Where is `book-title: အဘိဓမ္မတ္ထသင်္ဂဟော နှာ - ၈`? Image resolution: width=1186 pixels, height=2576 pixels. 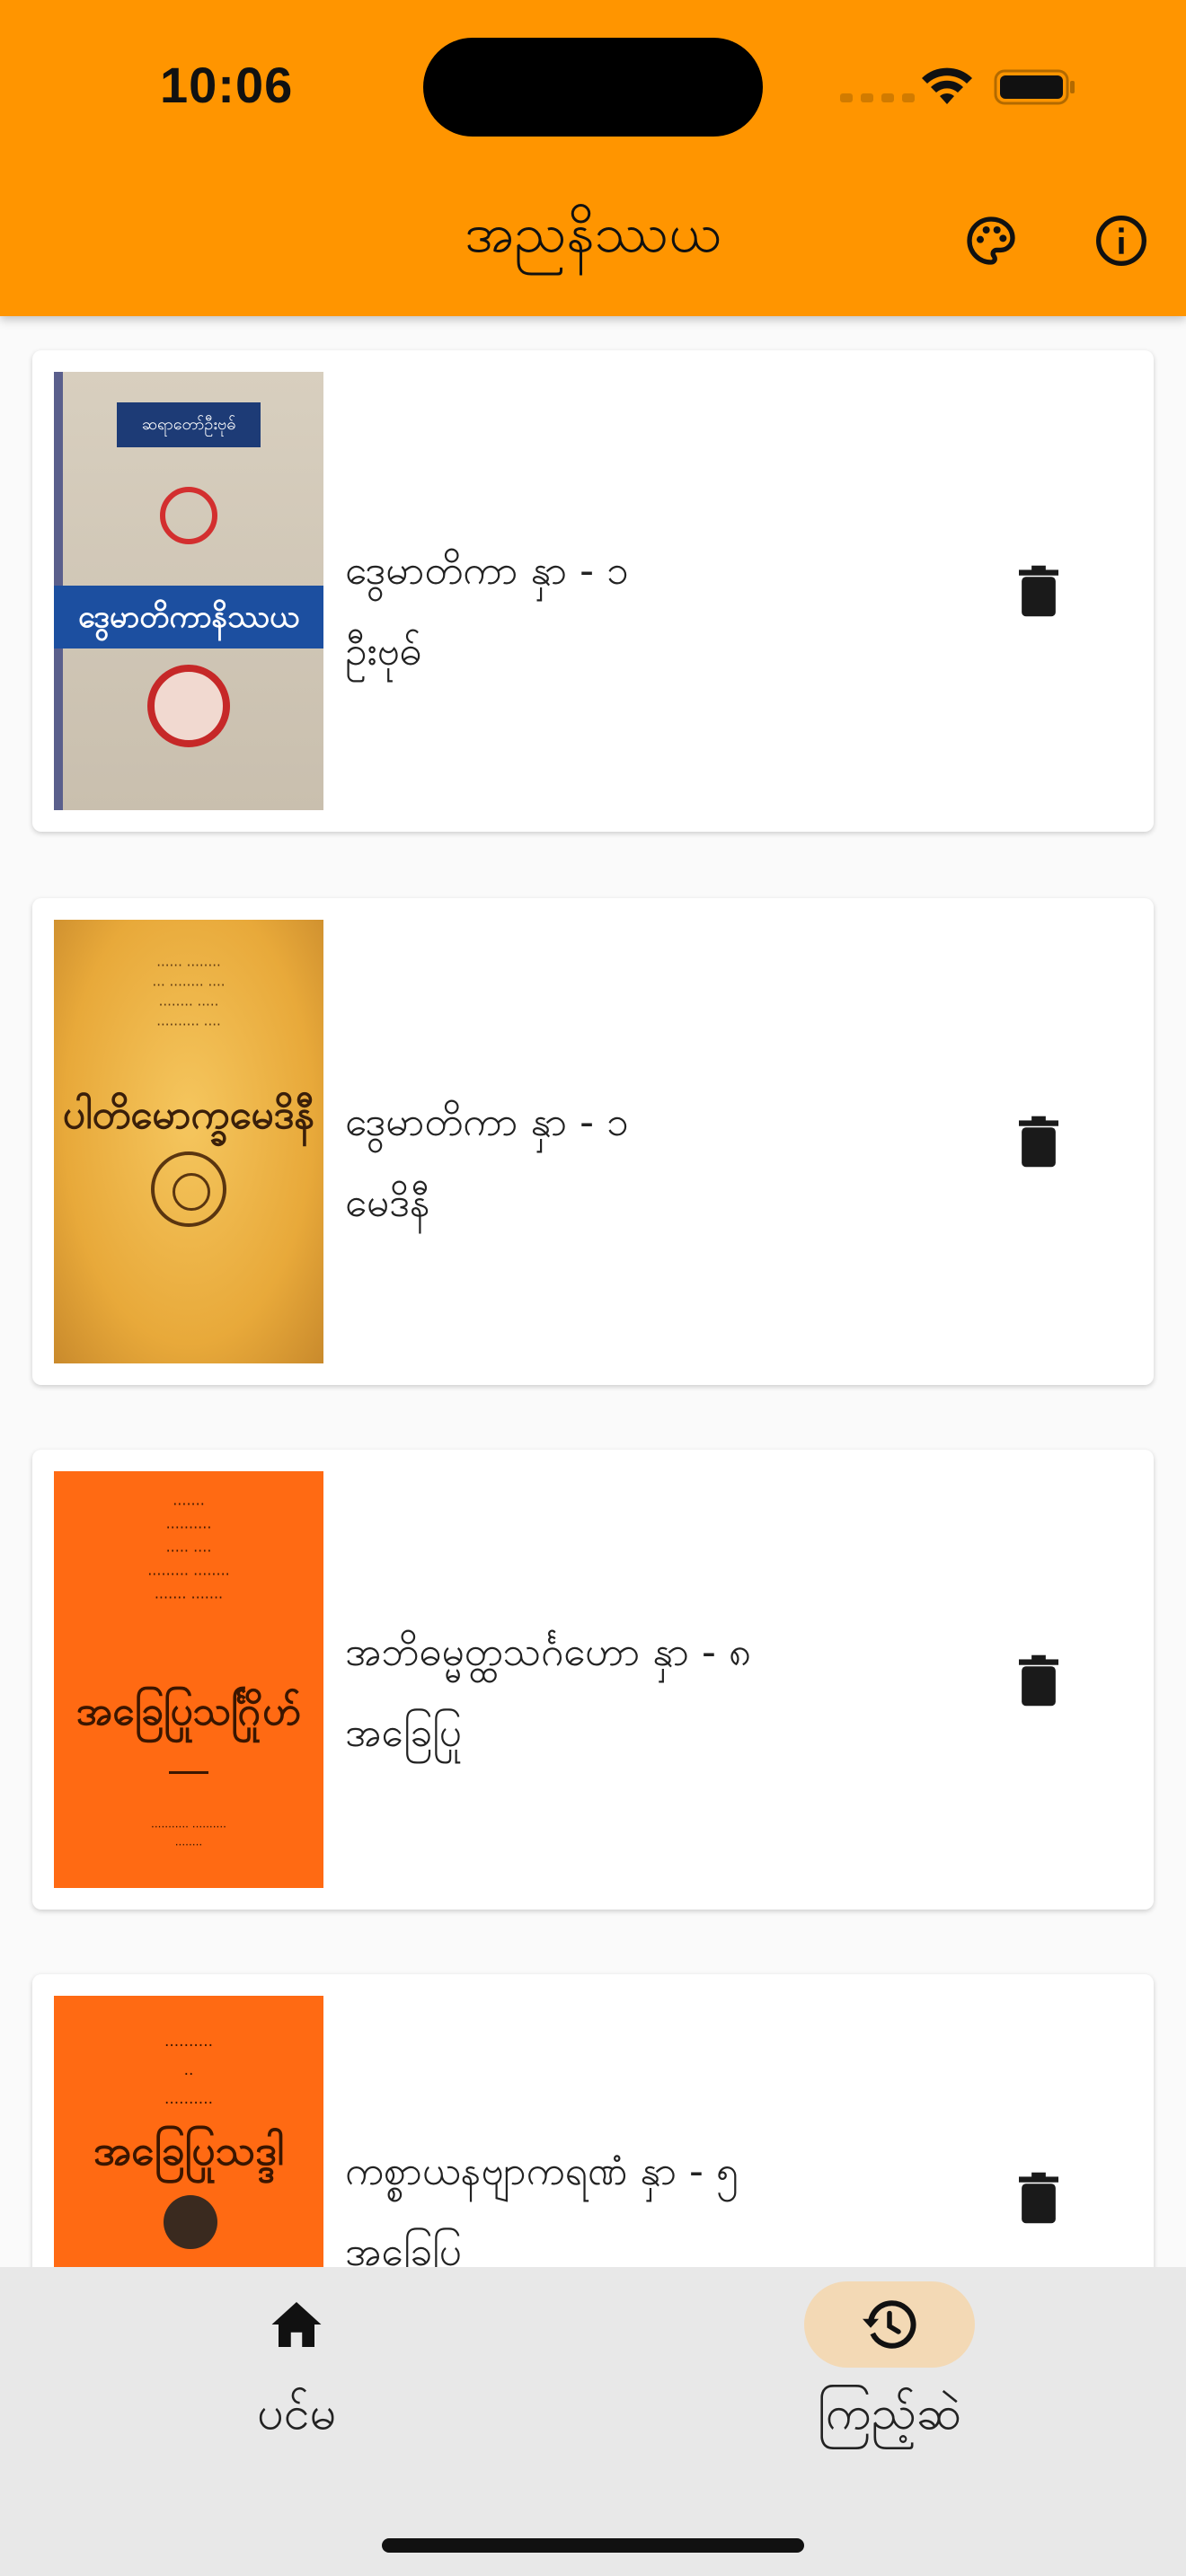
book-title: အဘိဓမ္မတ္ထသင်္ဂဟော နှာ - ၈ is located at coordinates (548, 1652).